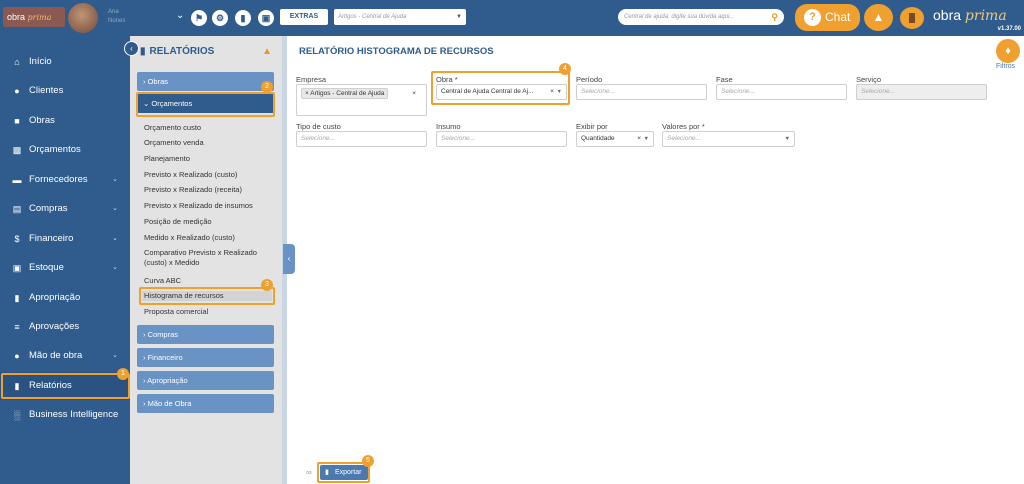 The width and height of the screenshot is (1024, 484). Describe the element at coordinates (615, 139) in the screenshot. I see `exibir-por-select: Quantidade × ▼` at that location.